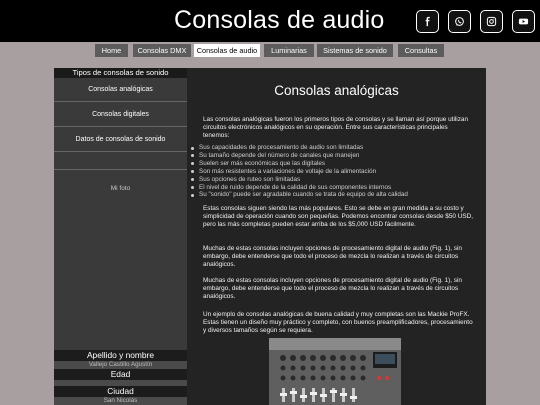 Image resolution: width=540 pixels, height=405 pixels. I want to click on site-header: Consolas de audio, so click(270, 21).